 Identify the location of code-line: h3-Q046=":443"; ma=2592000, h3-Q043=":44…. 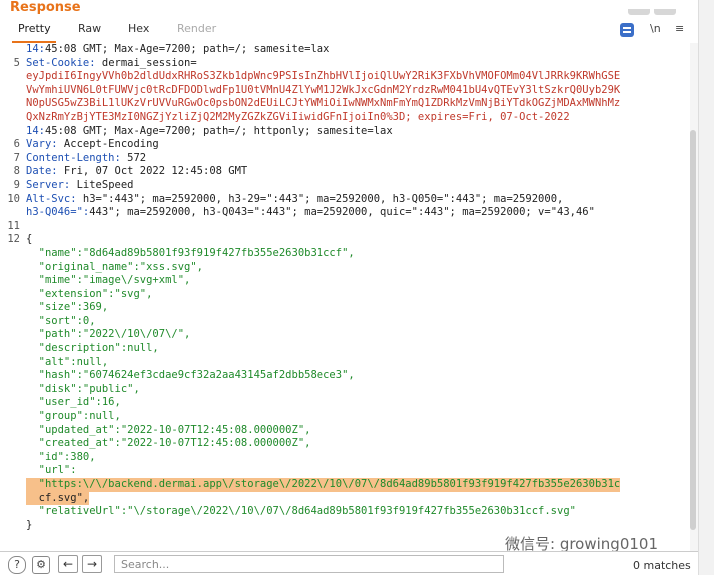
(345, 213).